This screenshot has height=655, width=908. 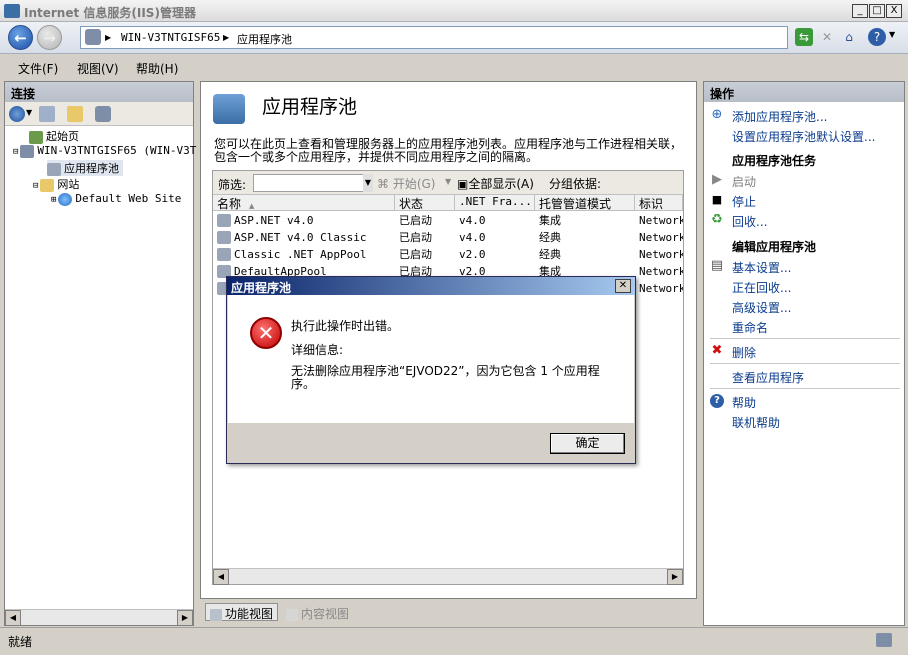 What do you see at coordinates (98, 68) in the screenshot?
I see `menu-view: 视图(V)` at bounding box center [98, 68].